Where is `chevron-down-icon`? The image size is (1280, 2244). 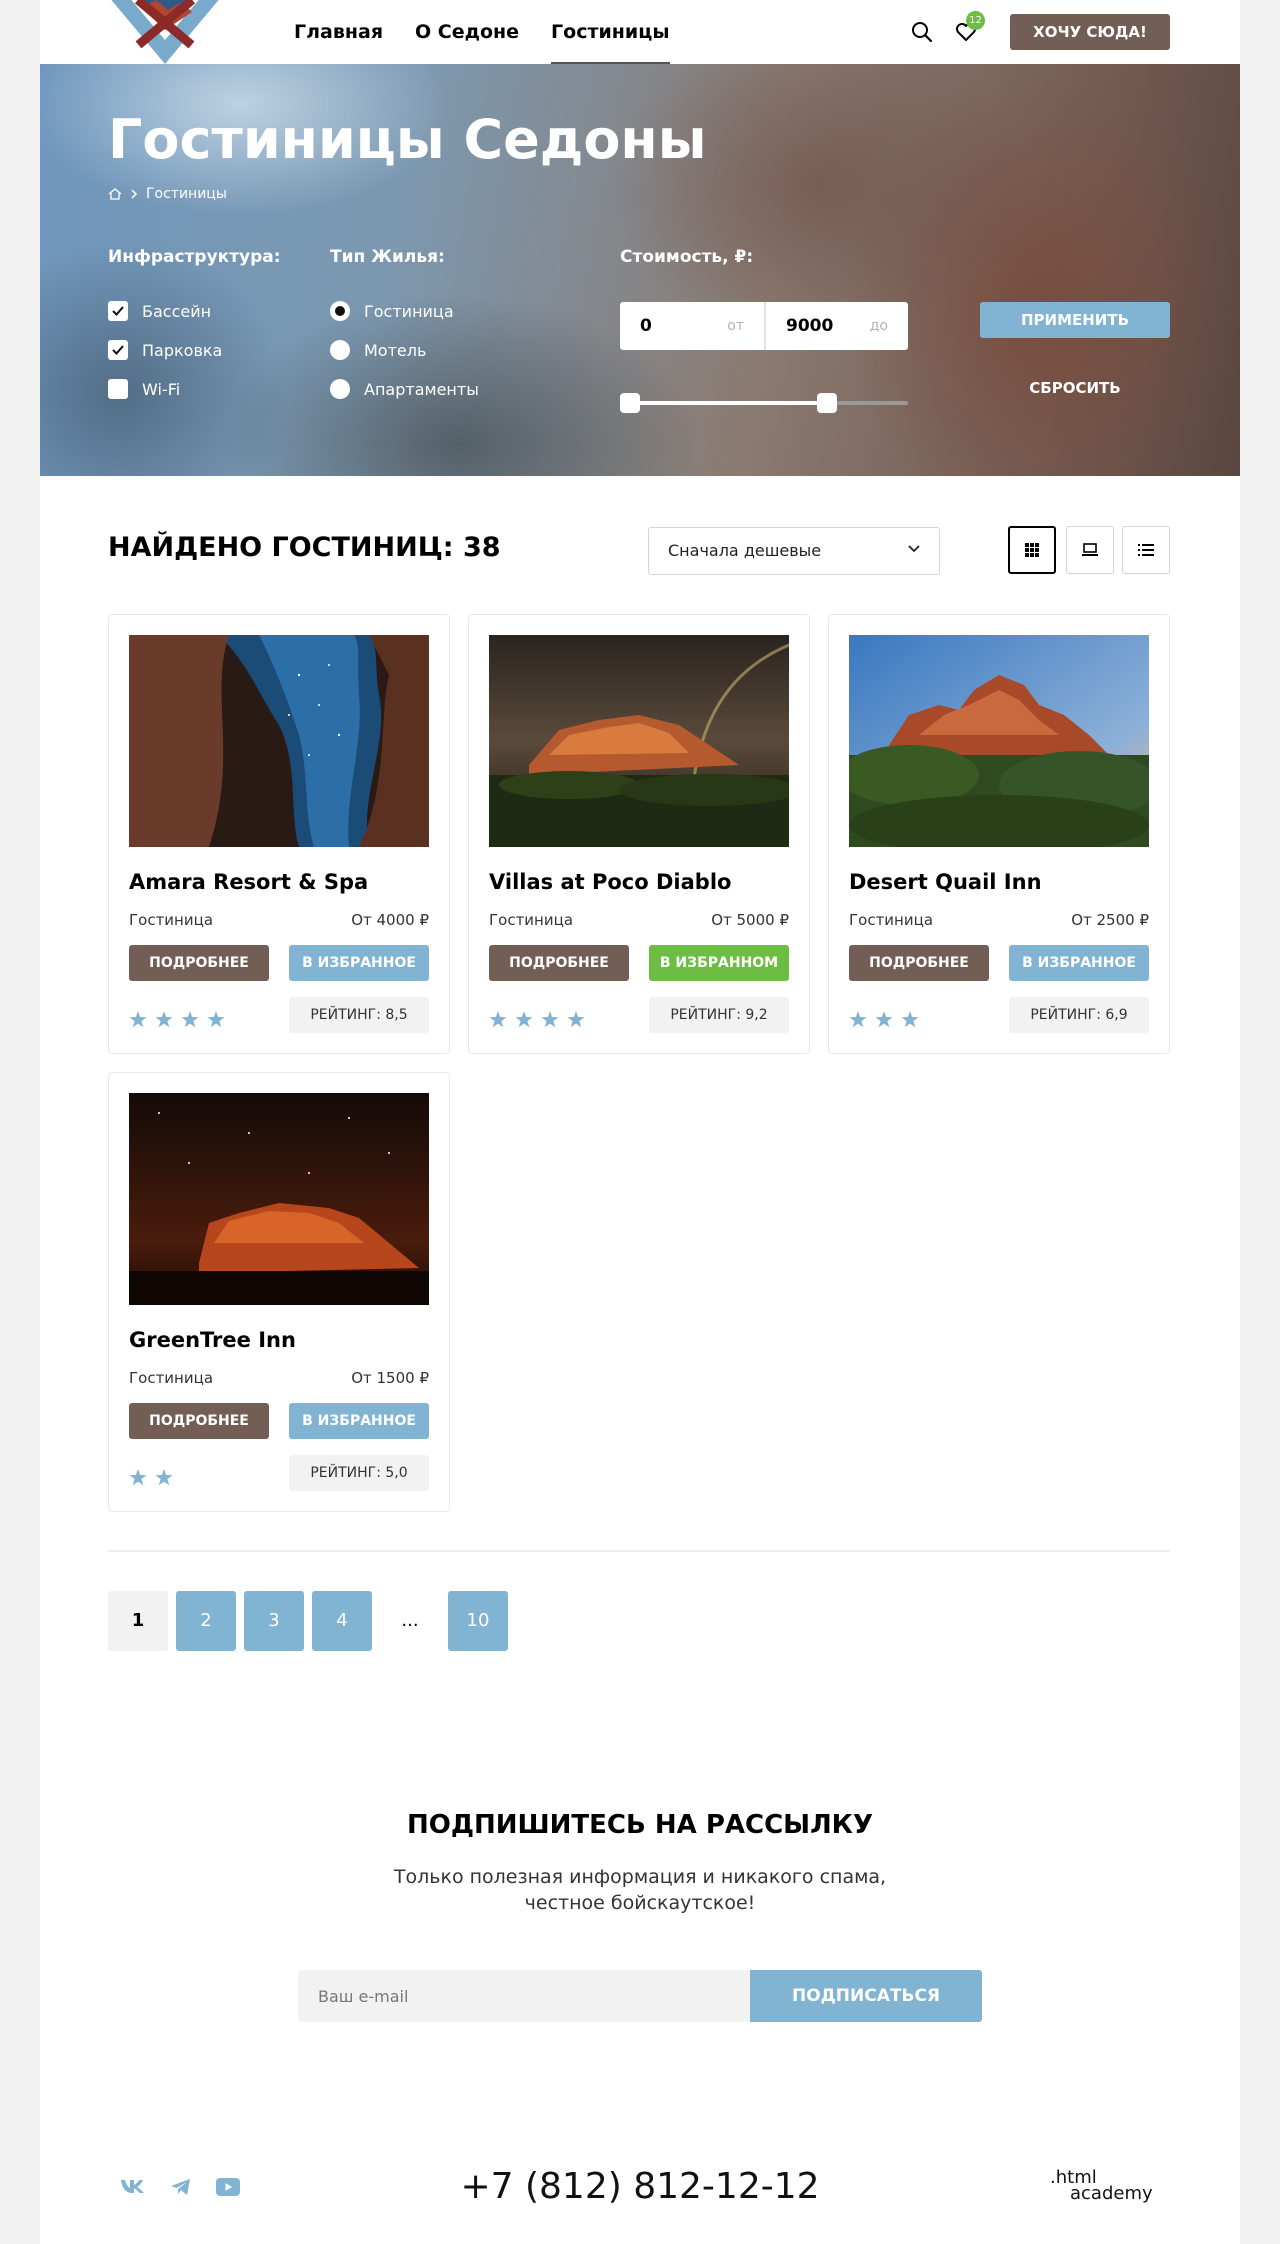
chevron-down-icon is located at coordinates (914, 549).